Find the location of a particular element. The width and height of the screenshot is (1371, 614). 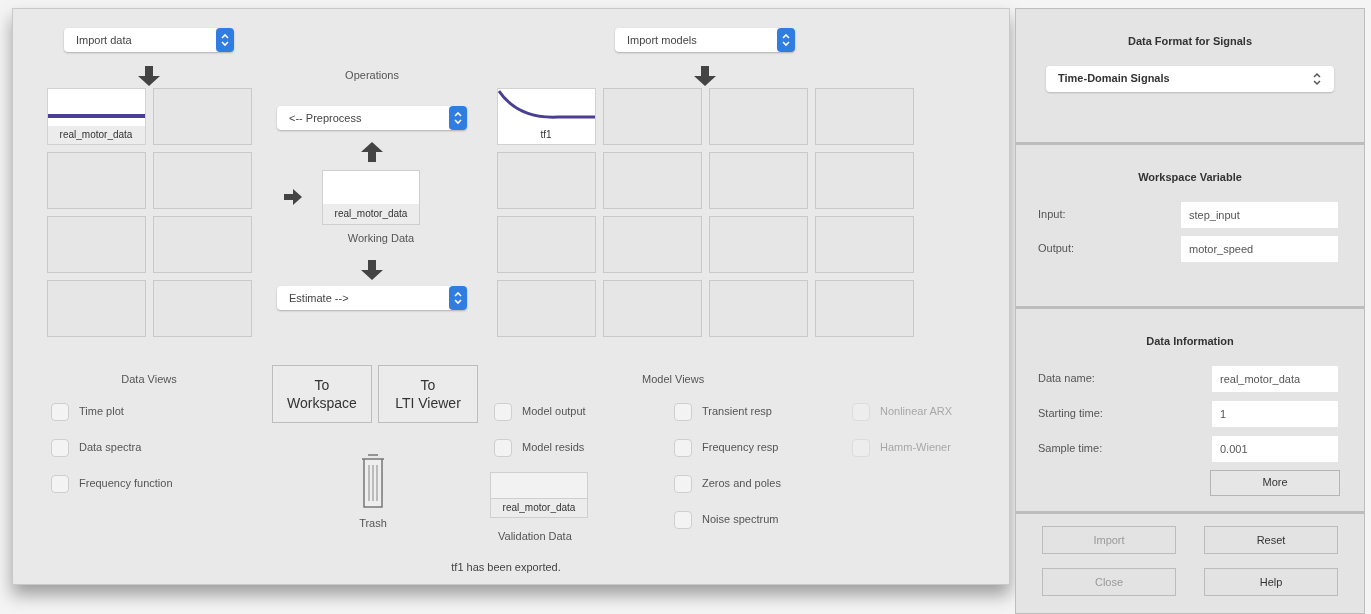

checkbox-label: Data spectra is located at coordinates (110, 448).